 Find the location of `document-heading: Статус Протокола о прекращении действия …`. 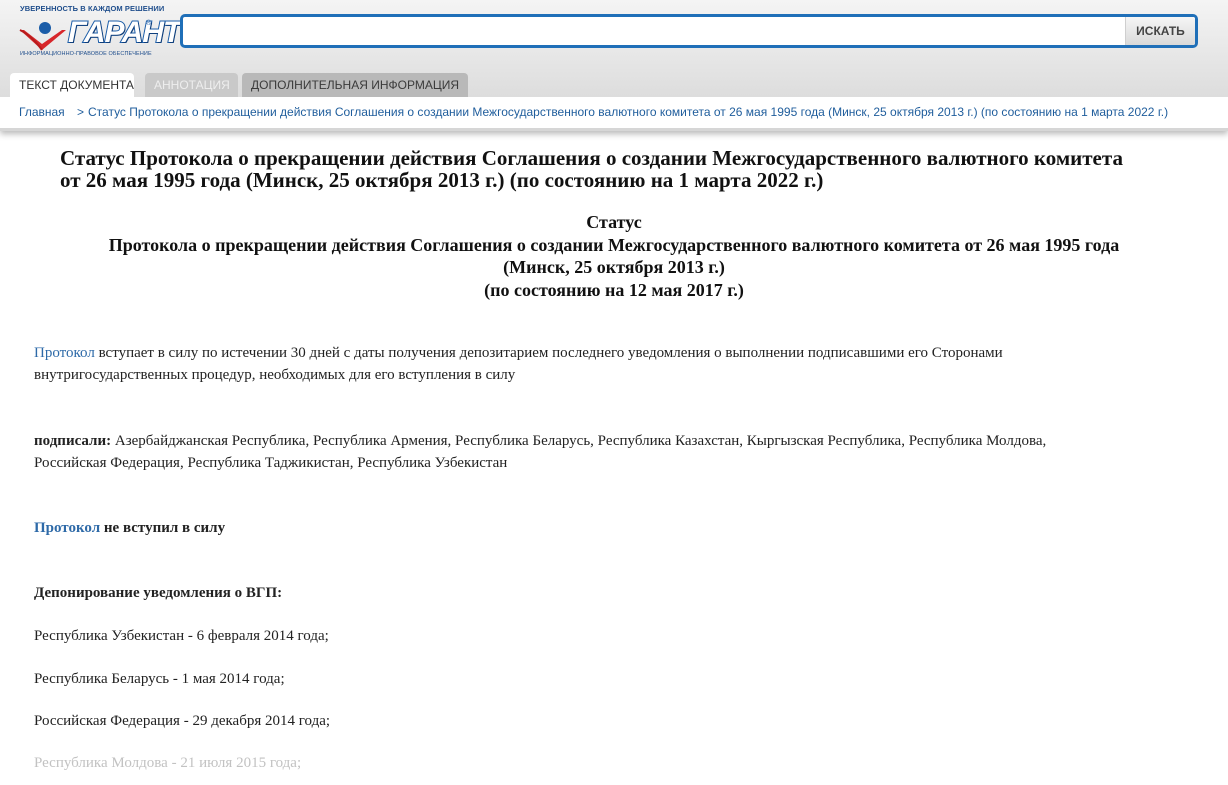

document-heading: Статус Протокола о прекращении действия … is located at coordinates (614, 256).